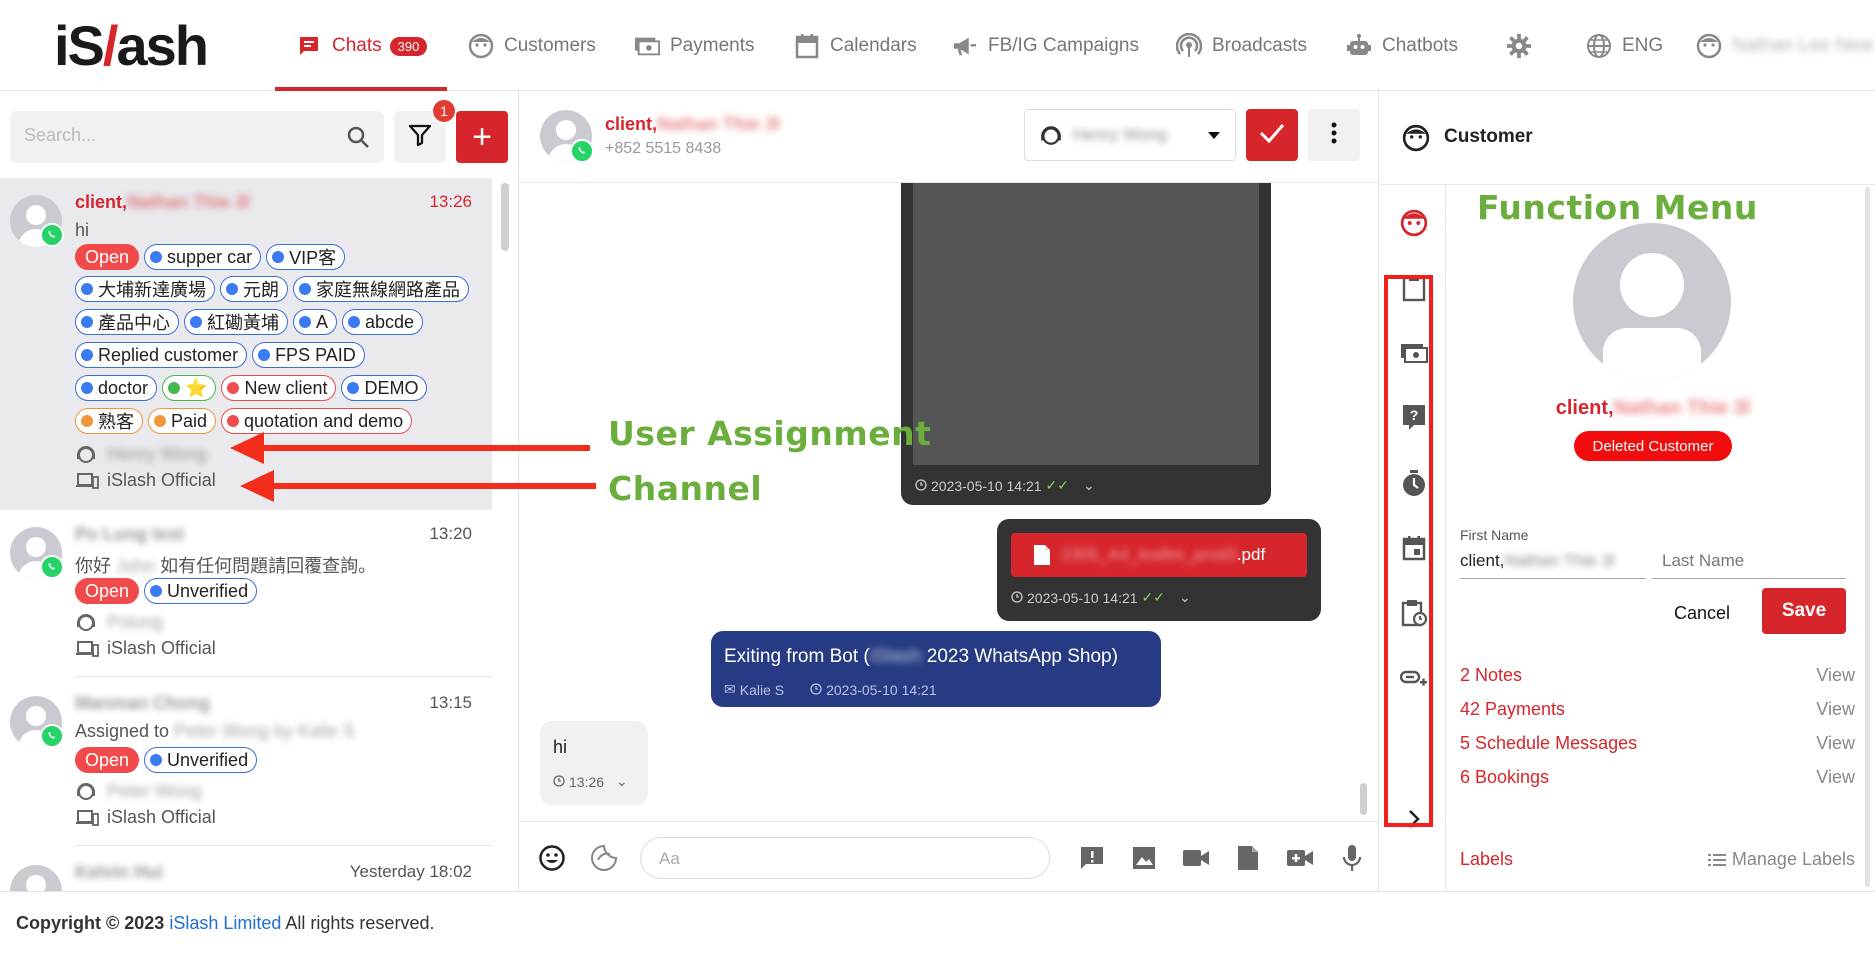 The height and width of the screenshot is (953, 1875). Describe the element at coordinates (1835, 777) in the screenshot. I see `view-bookings-link: View` at that location.